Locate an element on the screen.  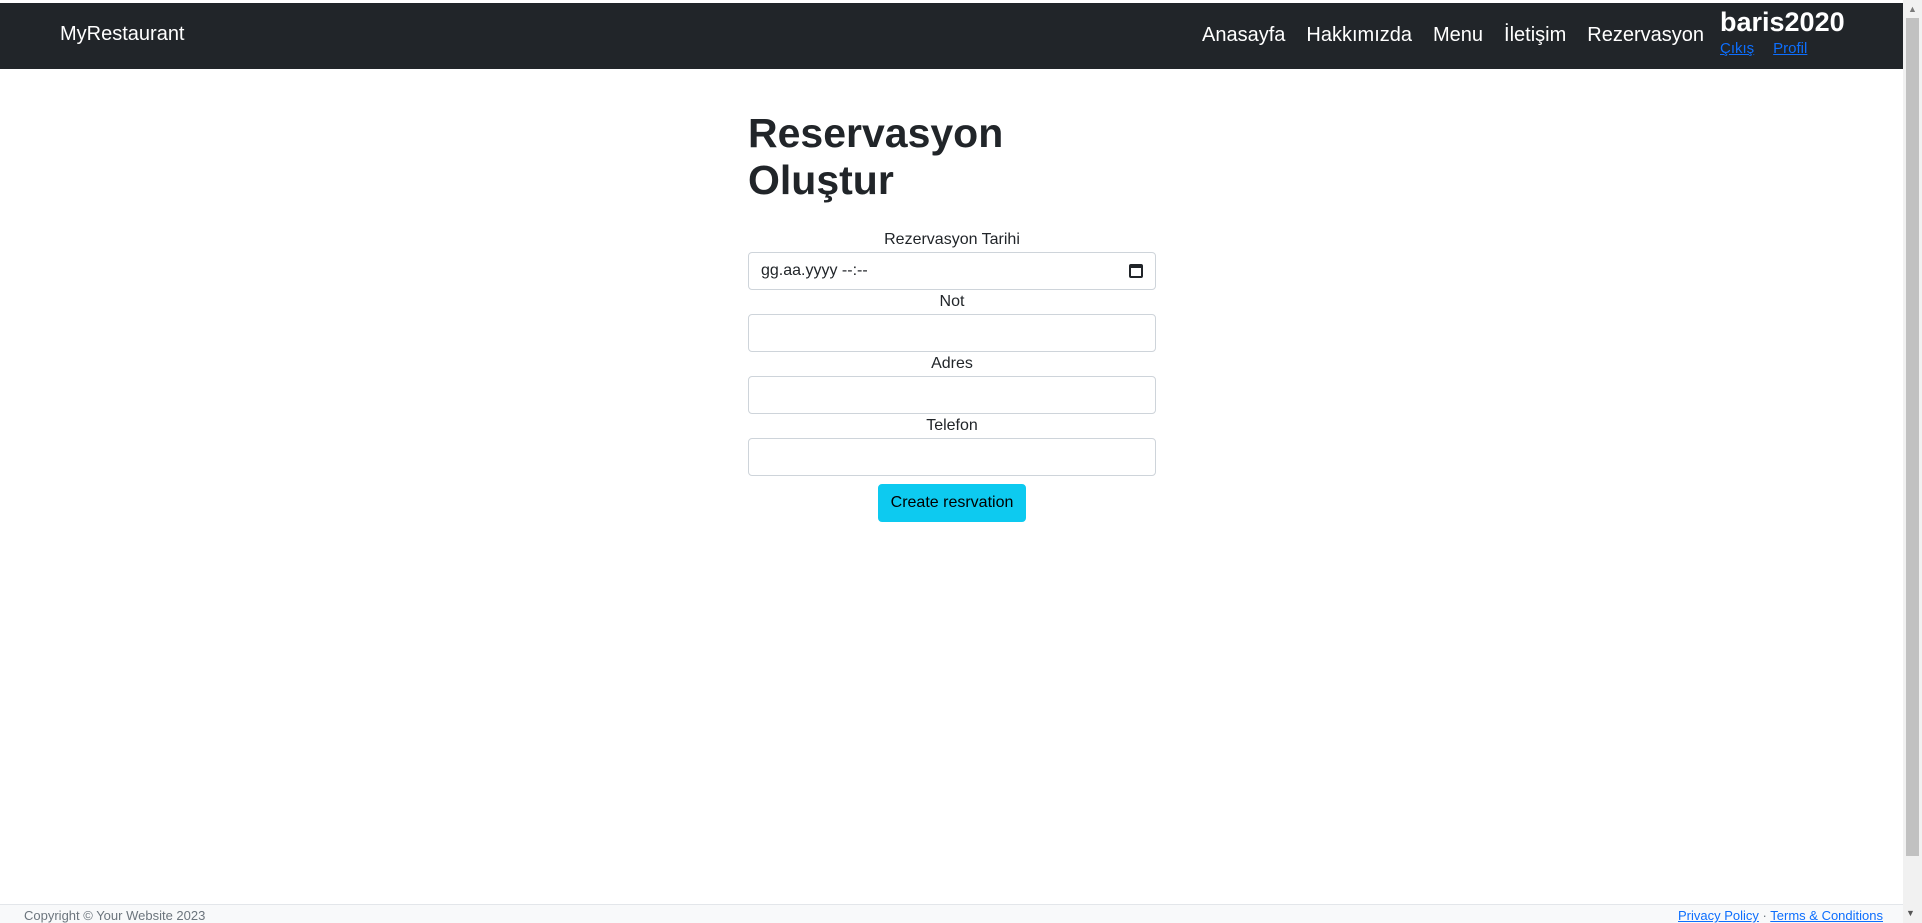
nav-link-anasayfa: Anasayfa is located at coordinates (1243, 35).